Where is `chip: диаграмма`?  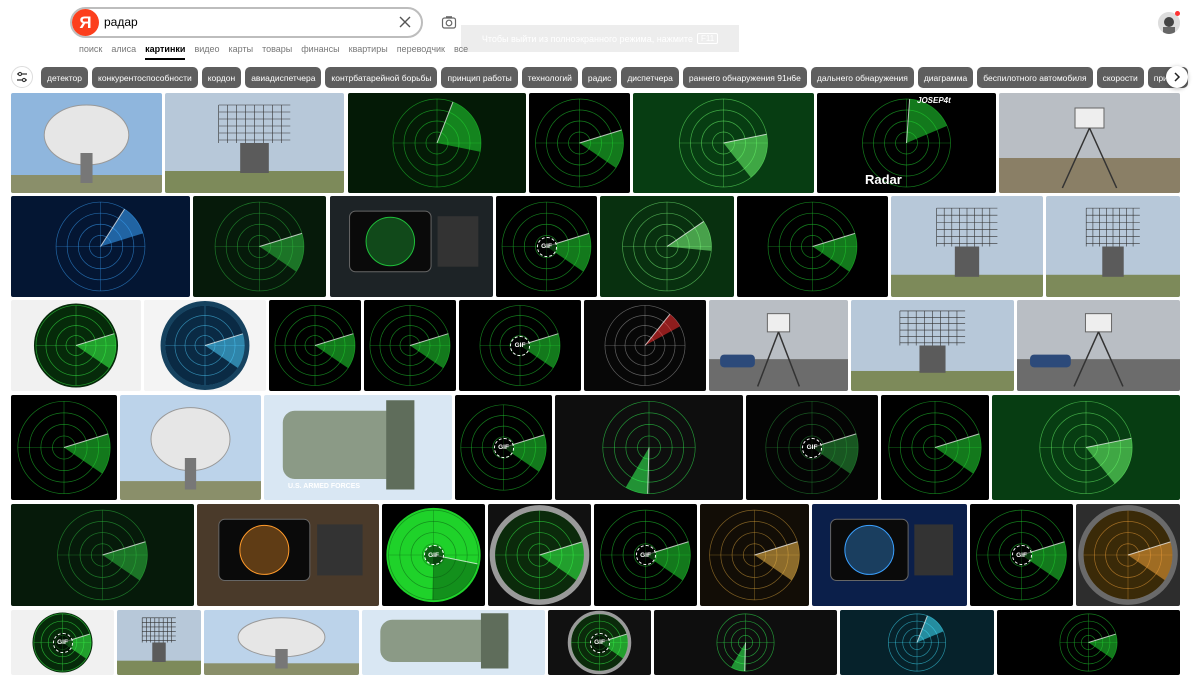
chip: диаграмма is located at coordinates (945, 77).